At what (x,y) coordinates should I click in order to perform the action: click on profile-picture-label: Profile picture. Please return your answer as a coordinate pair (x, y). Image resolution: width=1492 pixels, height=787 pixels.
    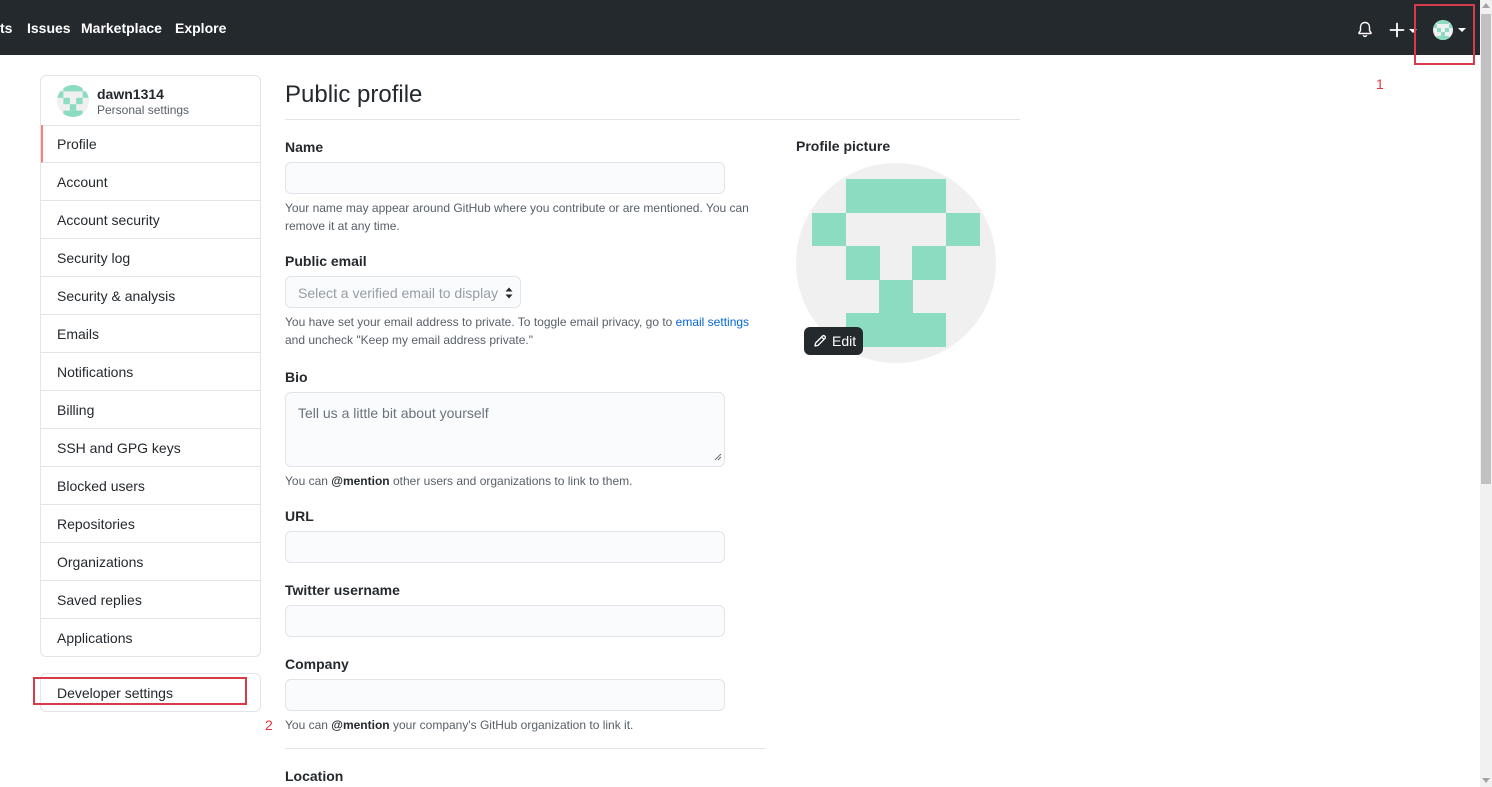
    Looking at the image, I should click on (843, 146).